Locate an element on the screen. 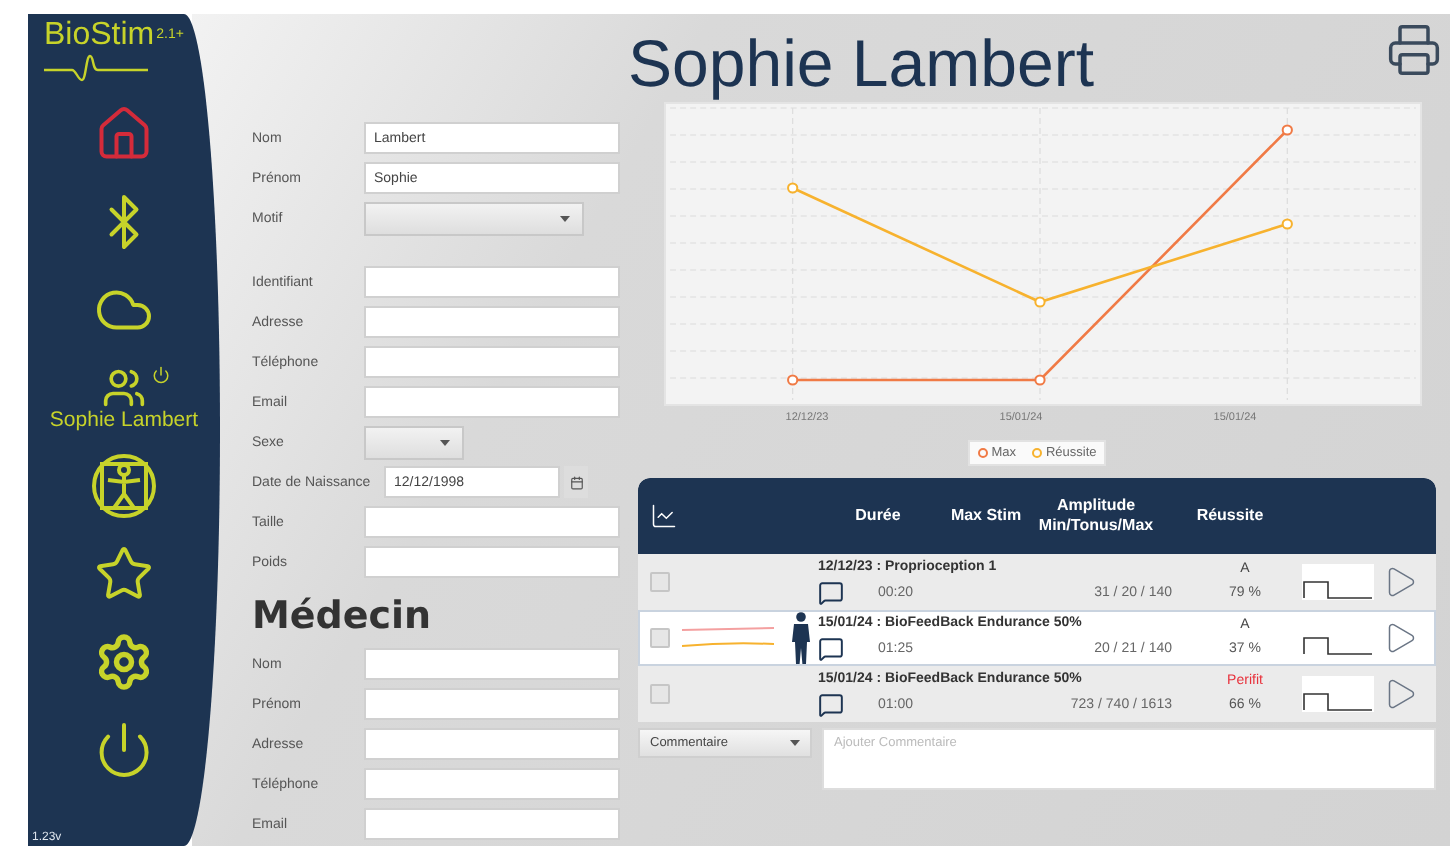 The width and height of the screenshot is (1450, 846). column-header: Amplitude Min/Tonus/Max is located at coordinates (1096, 516).